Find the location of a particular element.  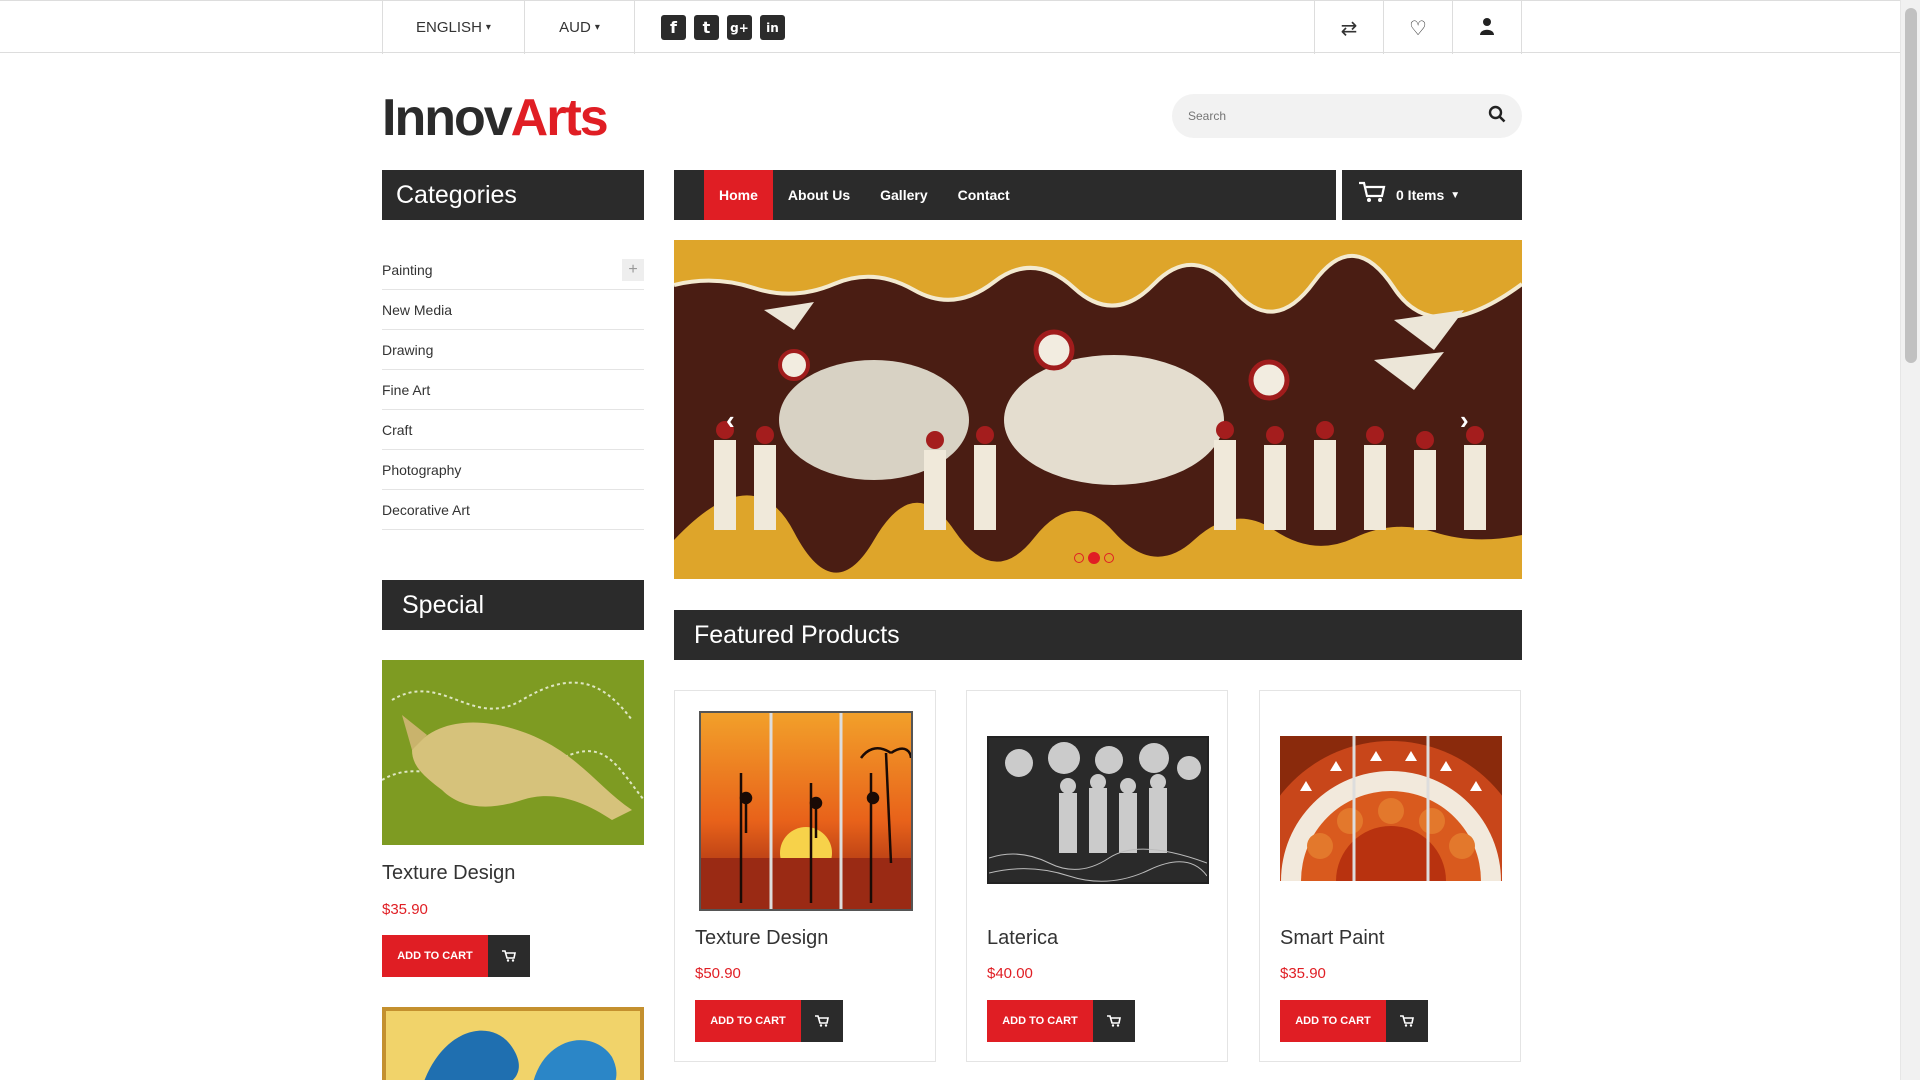

wishlist-button: ♡ is located at coordinates (1417, 27).